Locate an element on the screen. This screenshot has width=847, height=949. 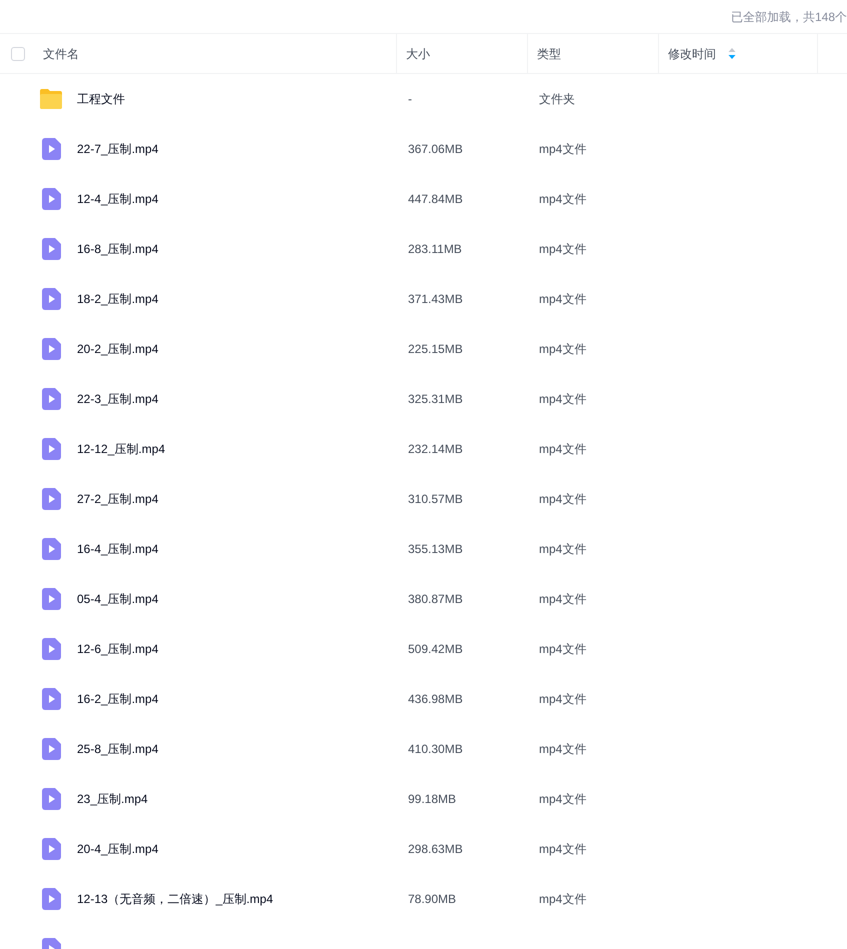
file-size: 78.90MB is located at coordinates (432, 899).